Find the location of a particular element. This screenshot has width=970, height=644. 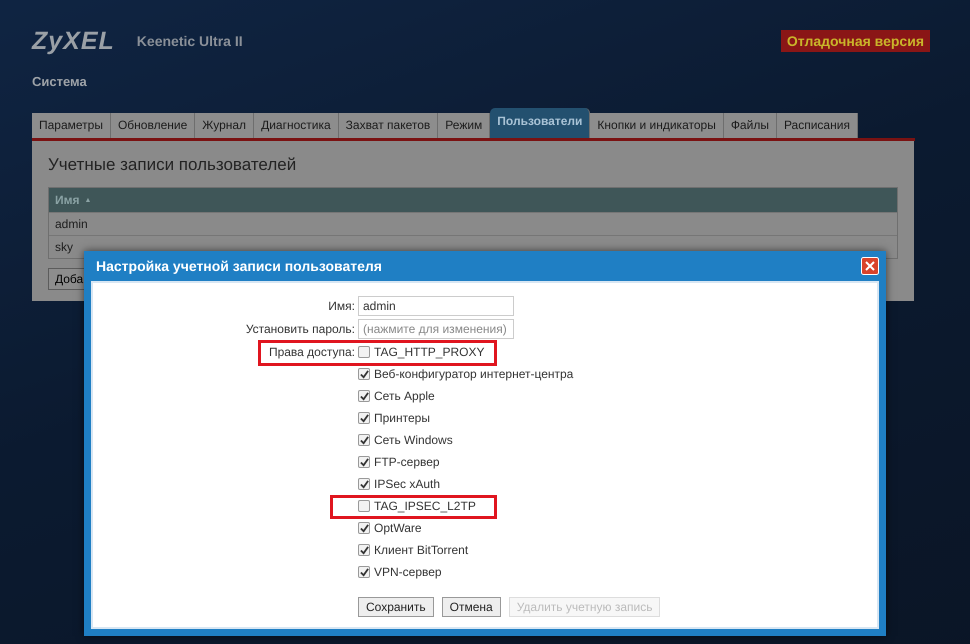

field-label: Имя: is located at coordinates (341, 306).